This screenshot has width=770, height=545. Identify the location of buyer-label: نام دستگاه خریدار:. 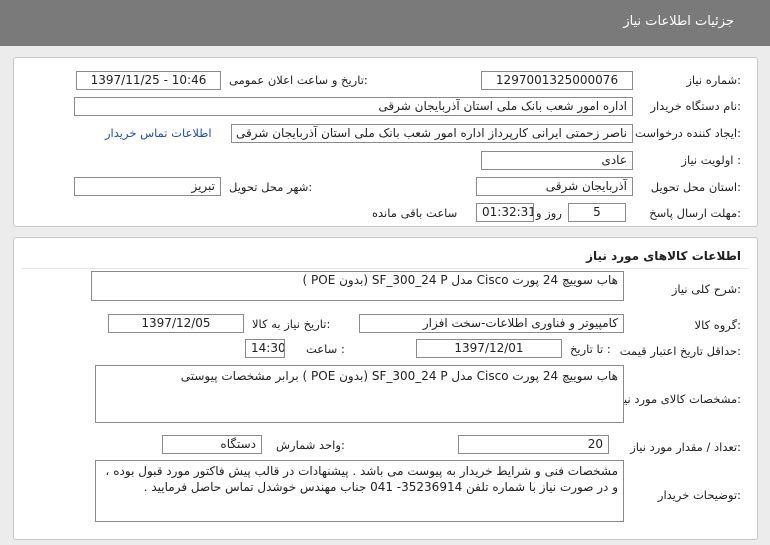
(695, 106).